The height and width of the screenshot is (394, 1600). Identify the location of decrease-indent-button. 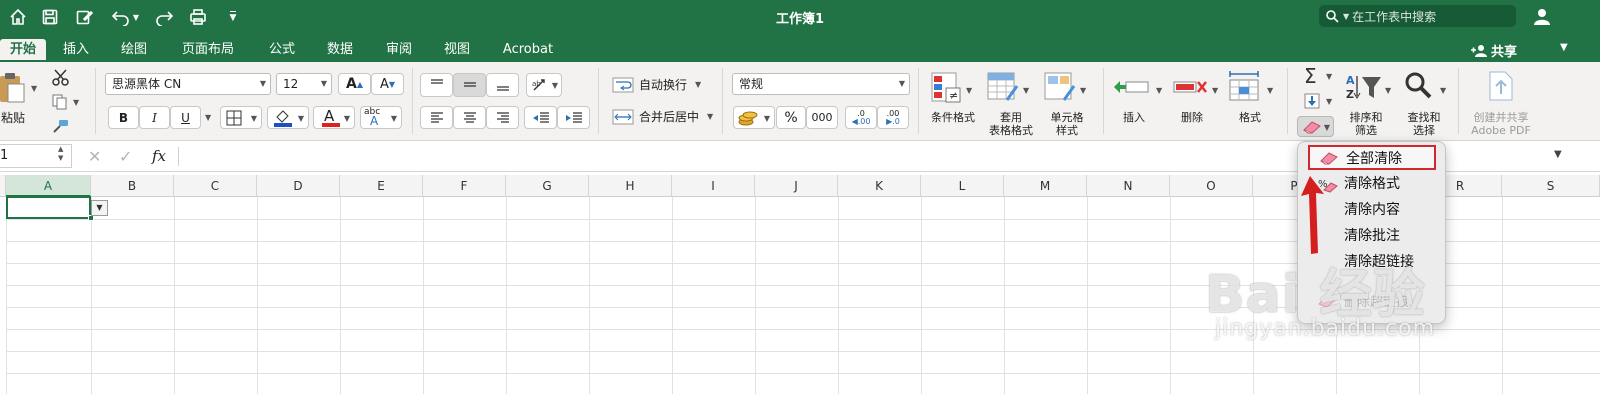
(540, 117).